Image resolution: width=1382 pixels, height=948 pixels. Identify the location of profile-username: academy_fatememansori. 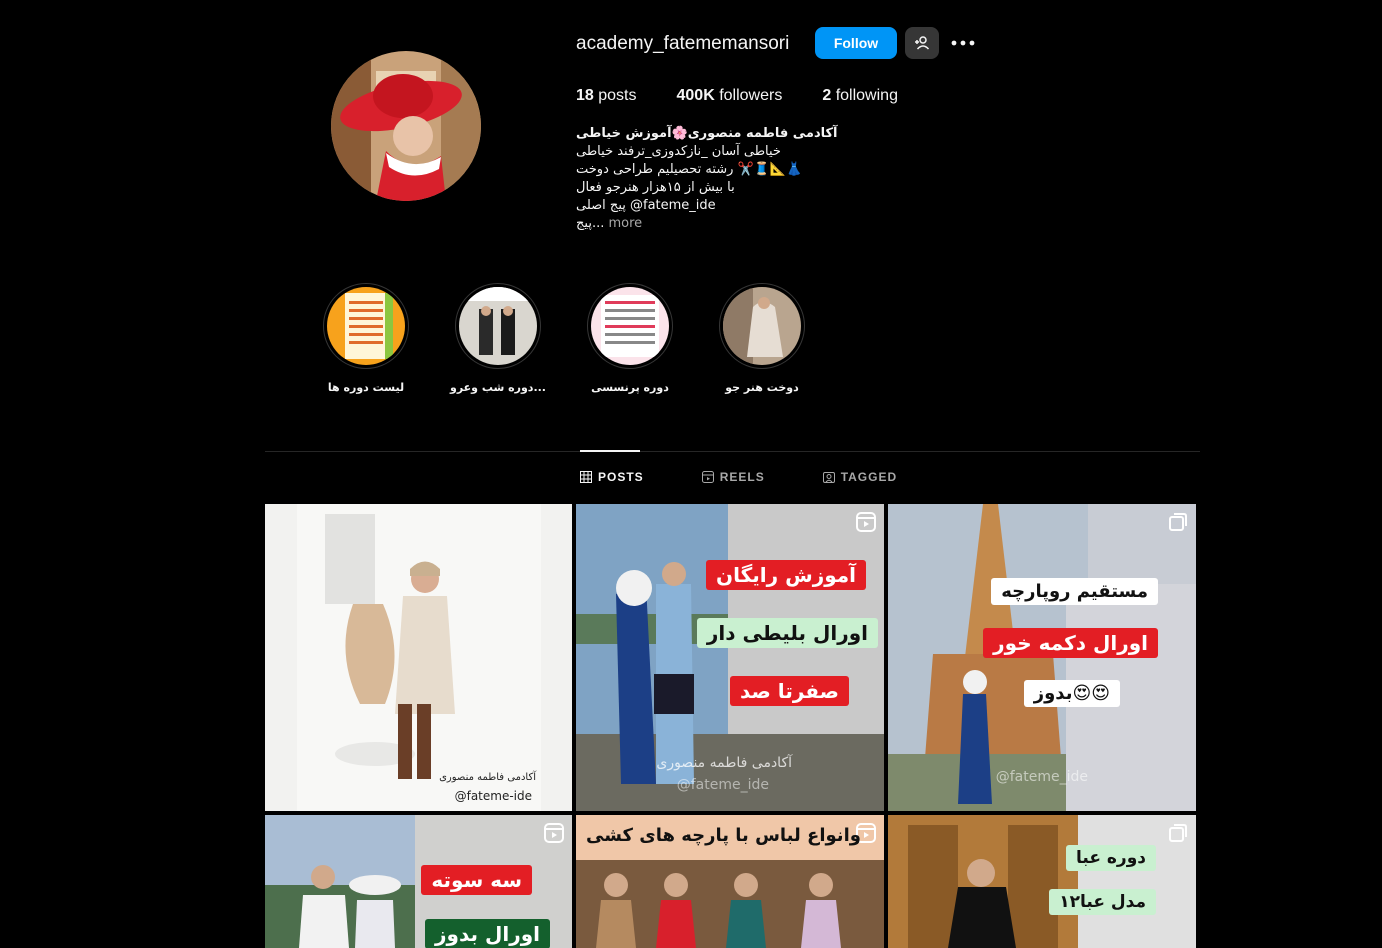
(683, 43).